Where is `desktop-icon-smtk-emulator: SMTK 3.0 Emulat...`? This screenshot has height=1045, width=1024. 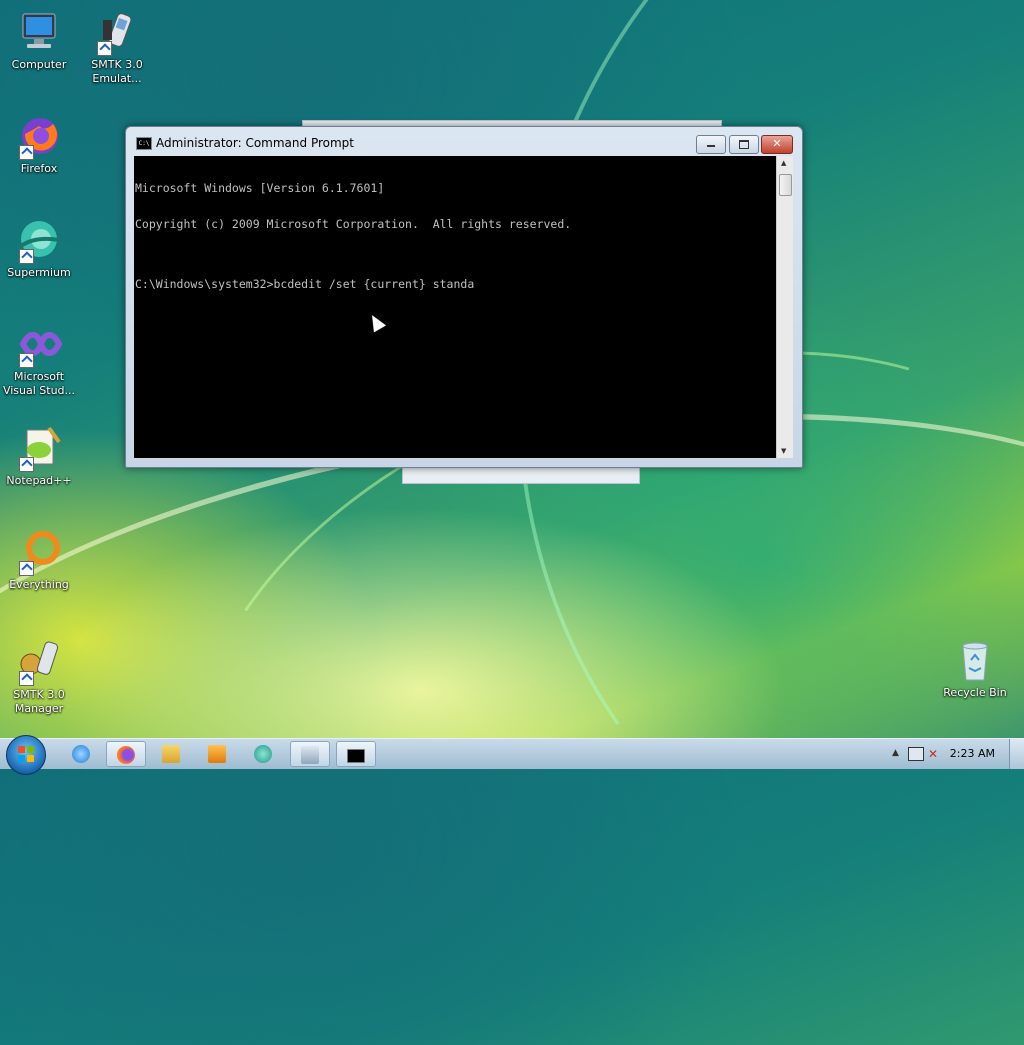 desktop-icon-smtk-emulator: SMTK 3.0 Emulat... is located at coordinates (117, 47).